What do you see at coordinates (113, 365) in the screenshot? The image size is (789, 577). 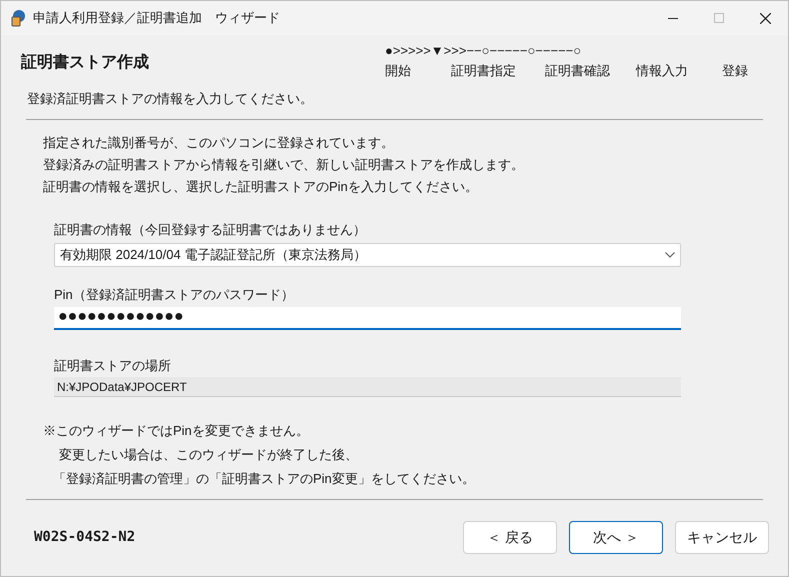 I see `field-label: 証明書ストアの場所` at bounding box center [113, 365].